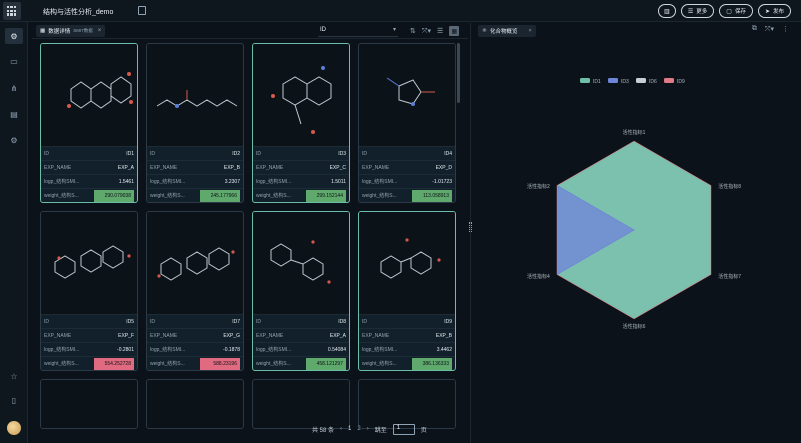 The width and height of the screenshot is (801, 443). Describe the element at coordinates (666, 11) in the screenshot. I see `layout-button: ▥` at that location.